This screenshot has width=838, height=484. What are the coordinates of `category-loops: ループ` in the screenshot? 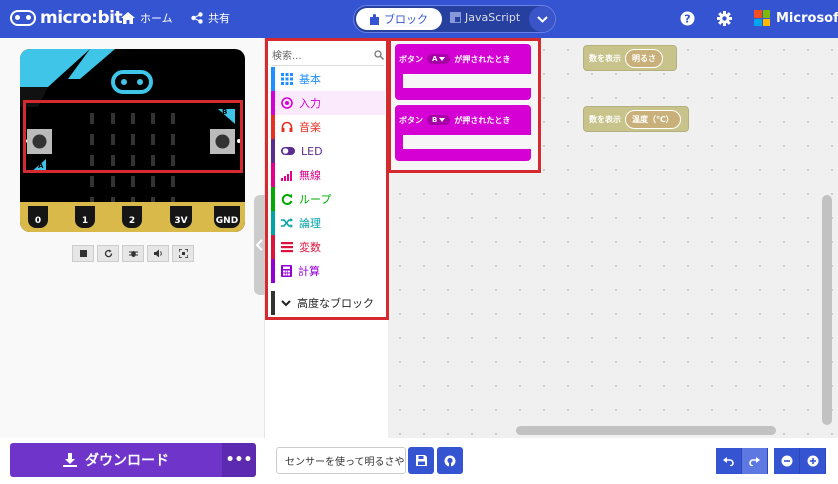 It's located at (328, 199).